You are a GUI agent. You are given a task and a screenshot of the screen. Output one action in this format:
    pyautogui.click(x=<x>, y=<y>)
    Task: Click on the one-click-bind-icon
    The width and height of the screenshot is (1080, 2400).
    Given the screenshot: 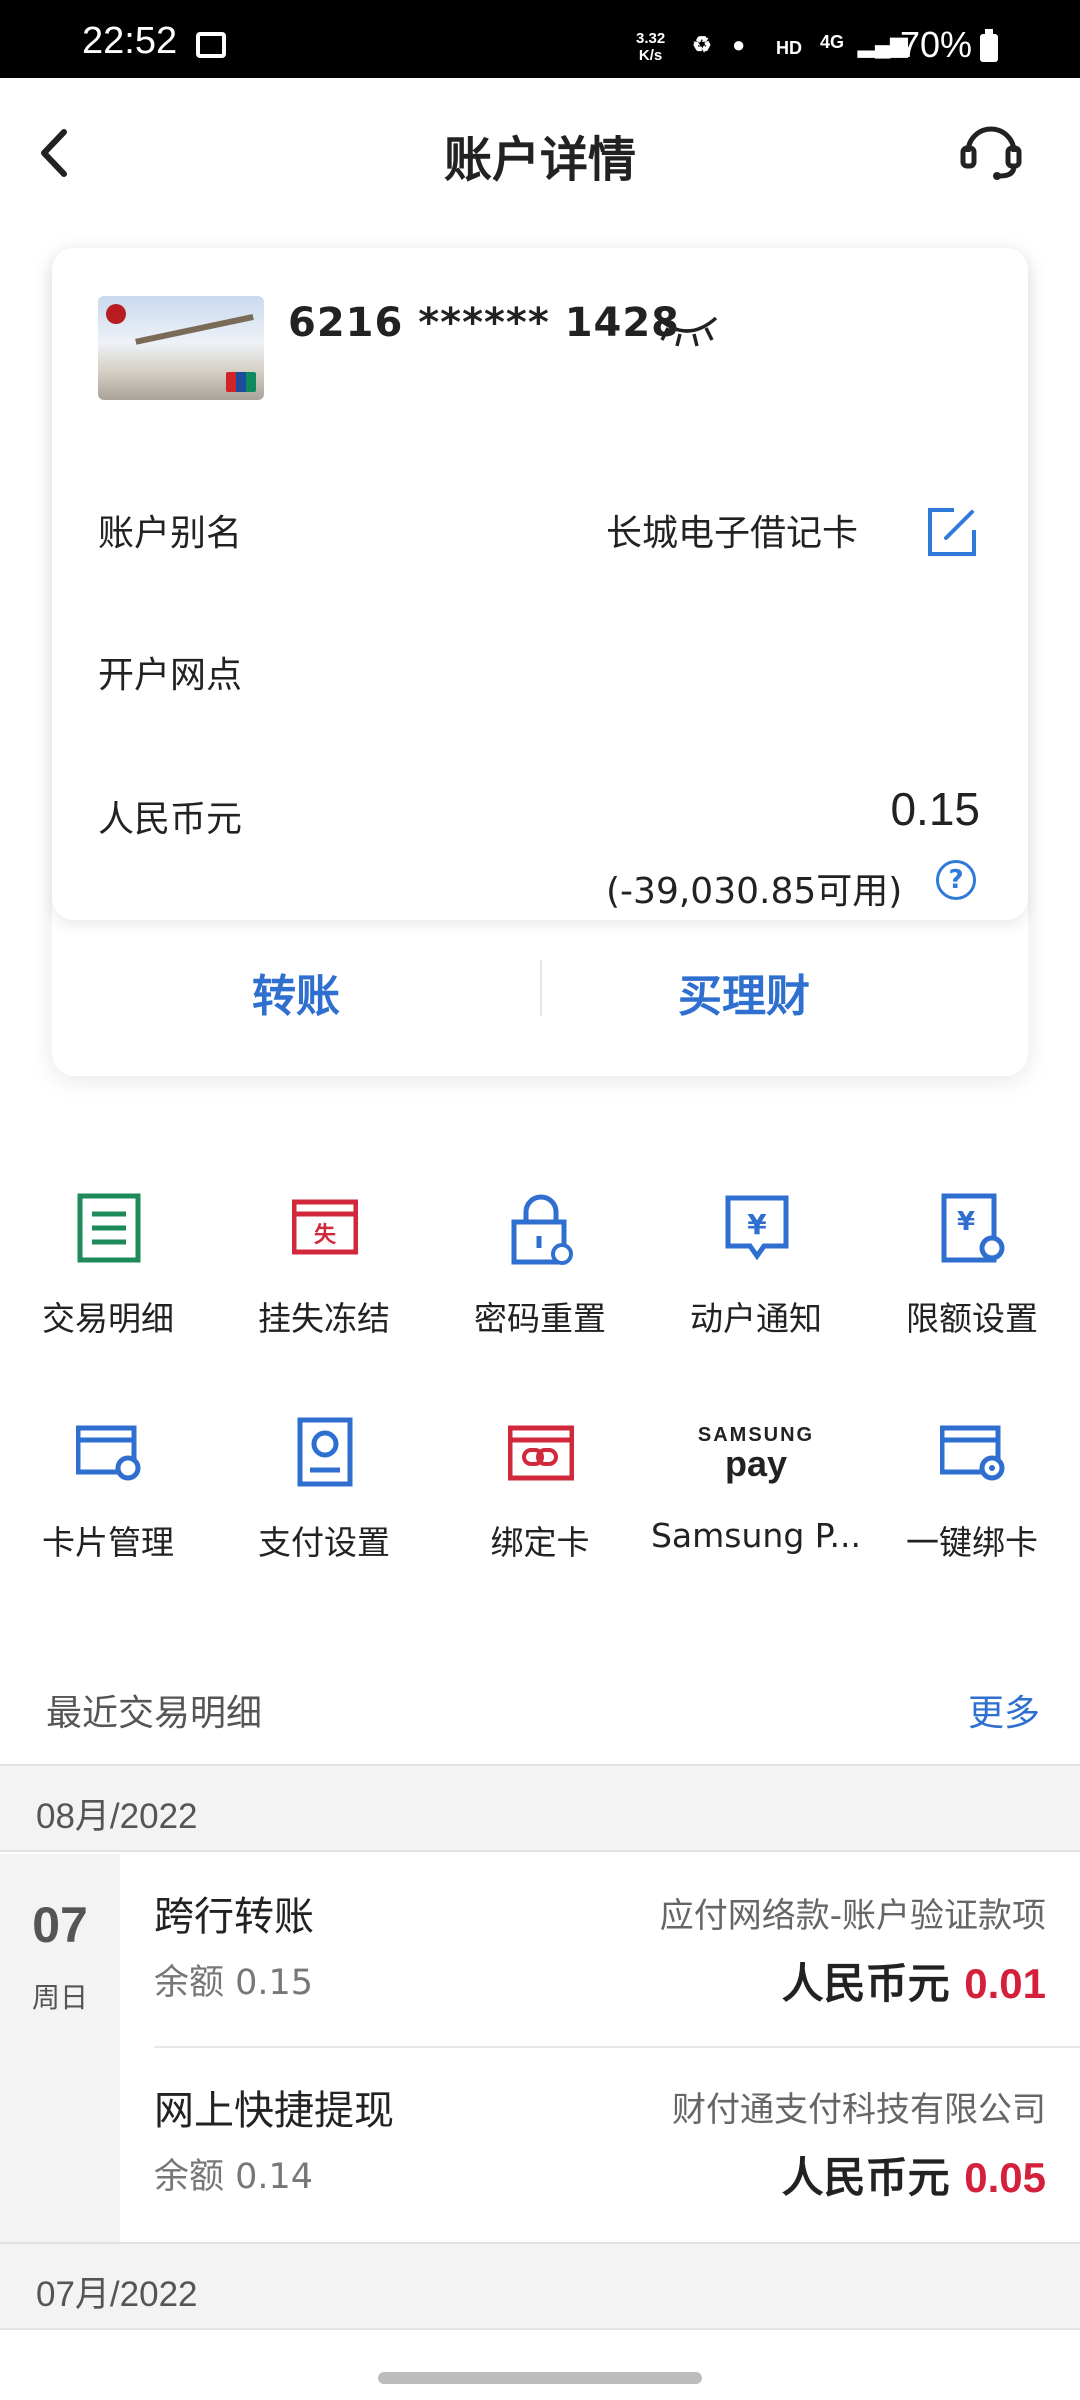 What is the action you would take?
    pyautogui.click(x=972, y=1453)
    